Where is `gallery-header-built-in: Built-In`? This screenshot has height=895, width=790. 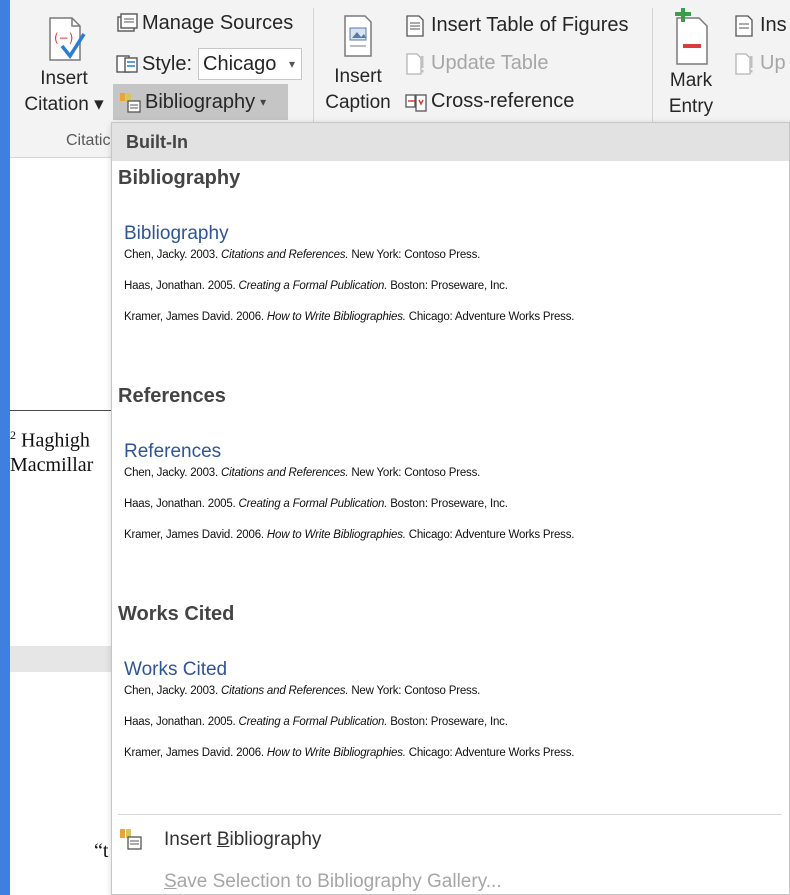
gallery-header-built-in: Built-In is located at coordinates (450, 142).